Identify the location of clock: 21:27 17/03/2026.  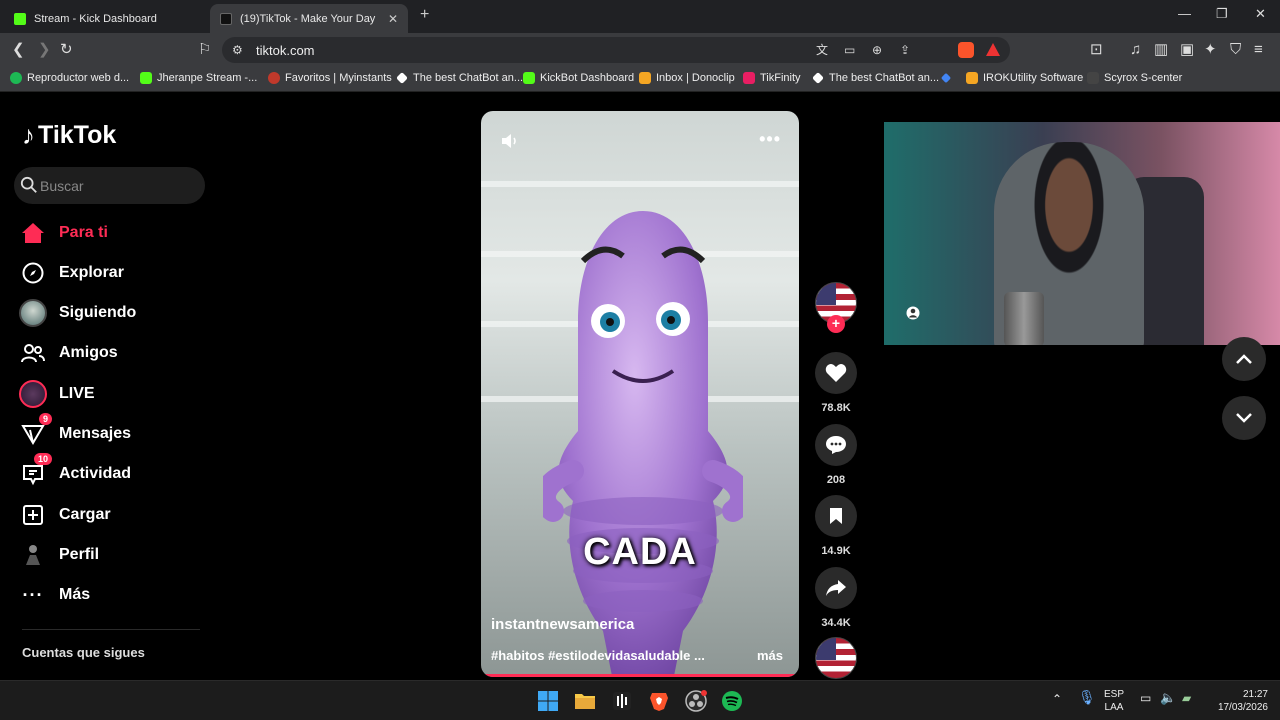
(1238, 701).